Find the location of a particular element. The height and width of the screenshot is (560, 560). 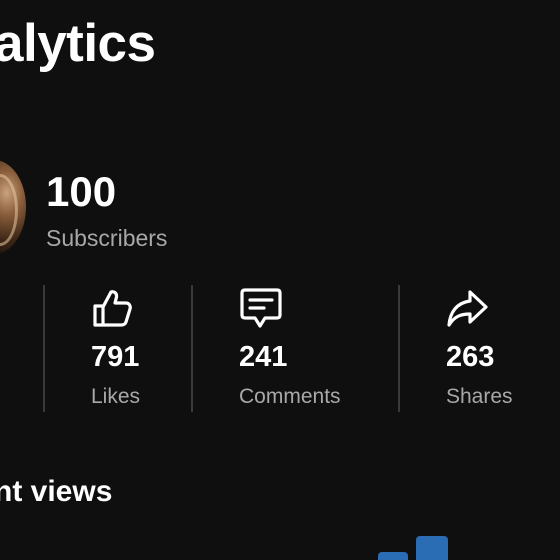

subscribers-label: Subscribers is located at coordinates (107, 238).